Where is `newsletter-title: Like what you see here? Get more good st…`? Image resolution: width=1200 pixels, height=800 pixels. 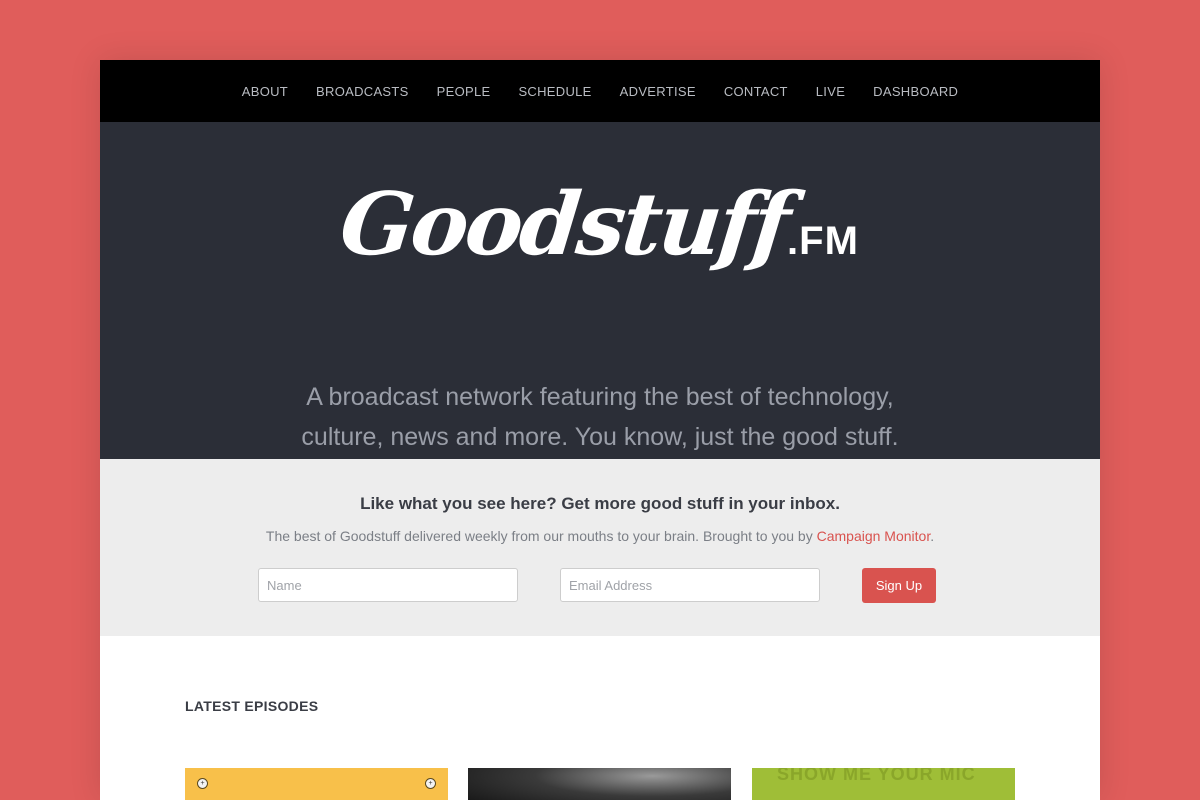 newsletter-title: Like what you see here? Get more good st… is located at coordinates (600, 503).